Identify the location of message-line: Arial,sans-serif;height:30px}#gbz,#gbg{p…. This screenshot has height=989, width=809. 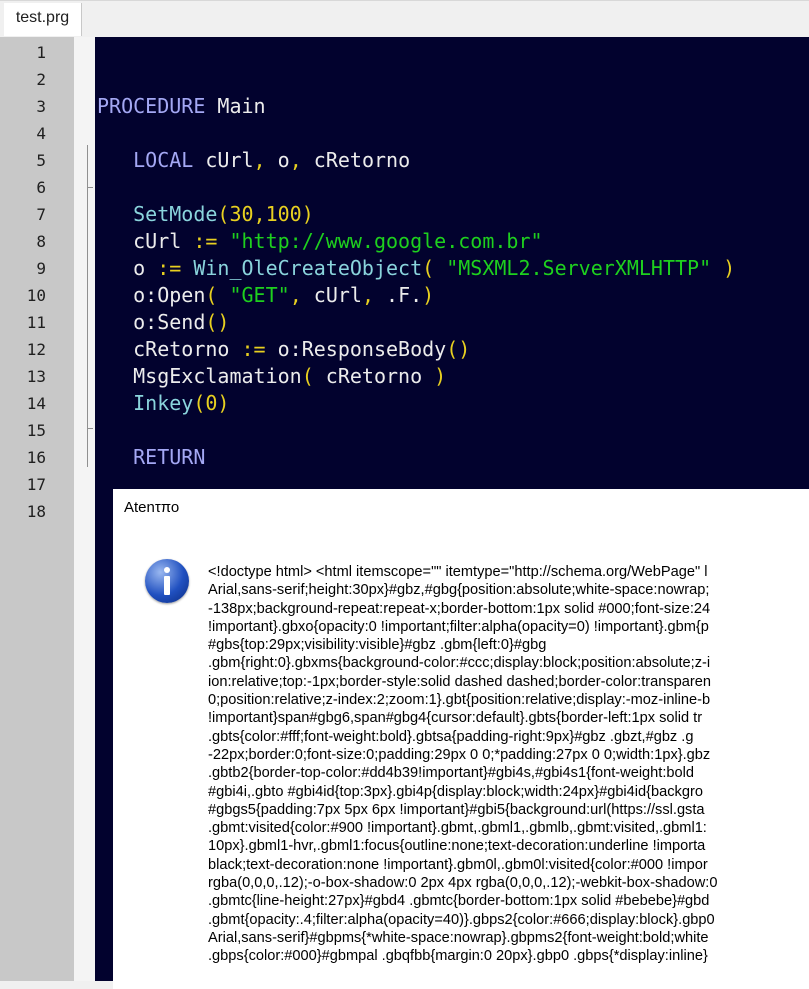
(459, 590).